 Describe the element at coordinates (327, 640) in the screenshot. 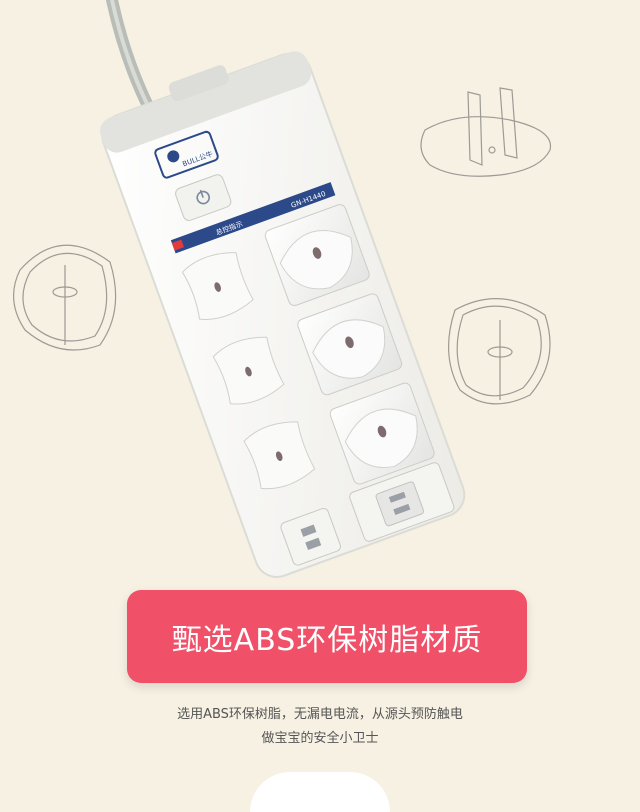

I see `banner-title: 甄选ABS环保树脂材质` at that location.